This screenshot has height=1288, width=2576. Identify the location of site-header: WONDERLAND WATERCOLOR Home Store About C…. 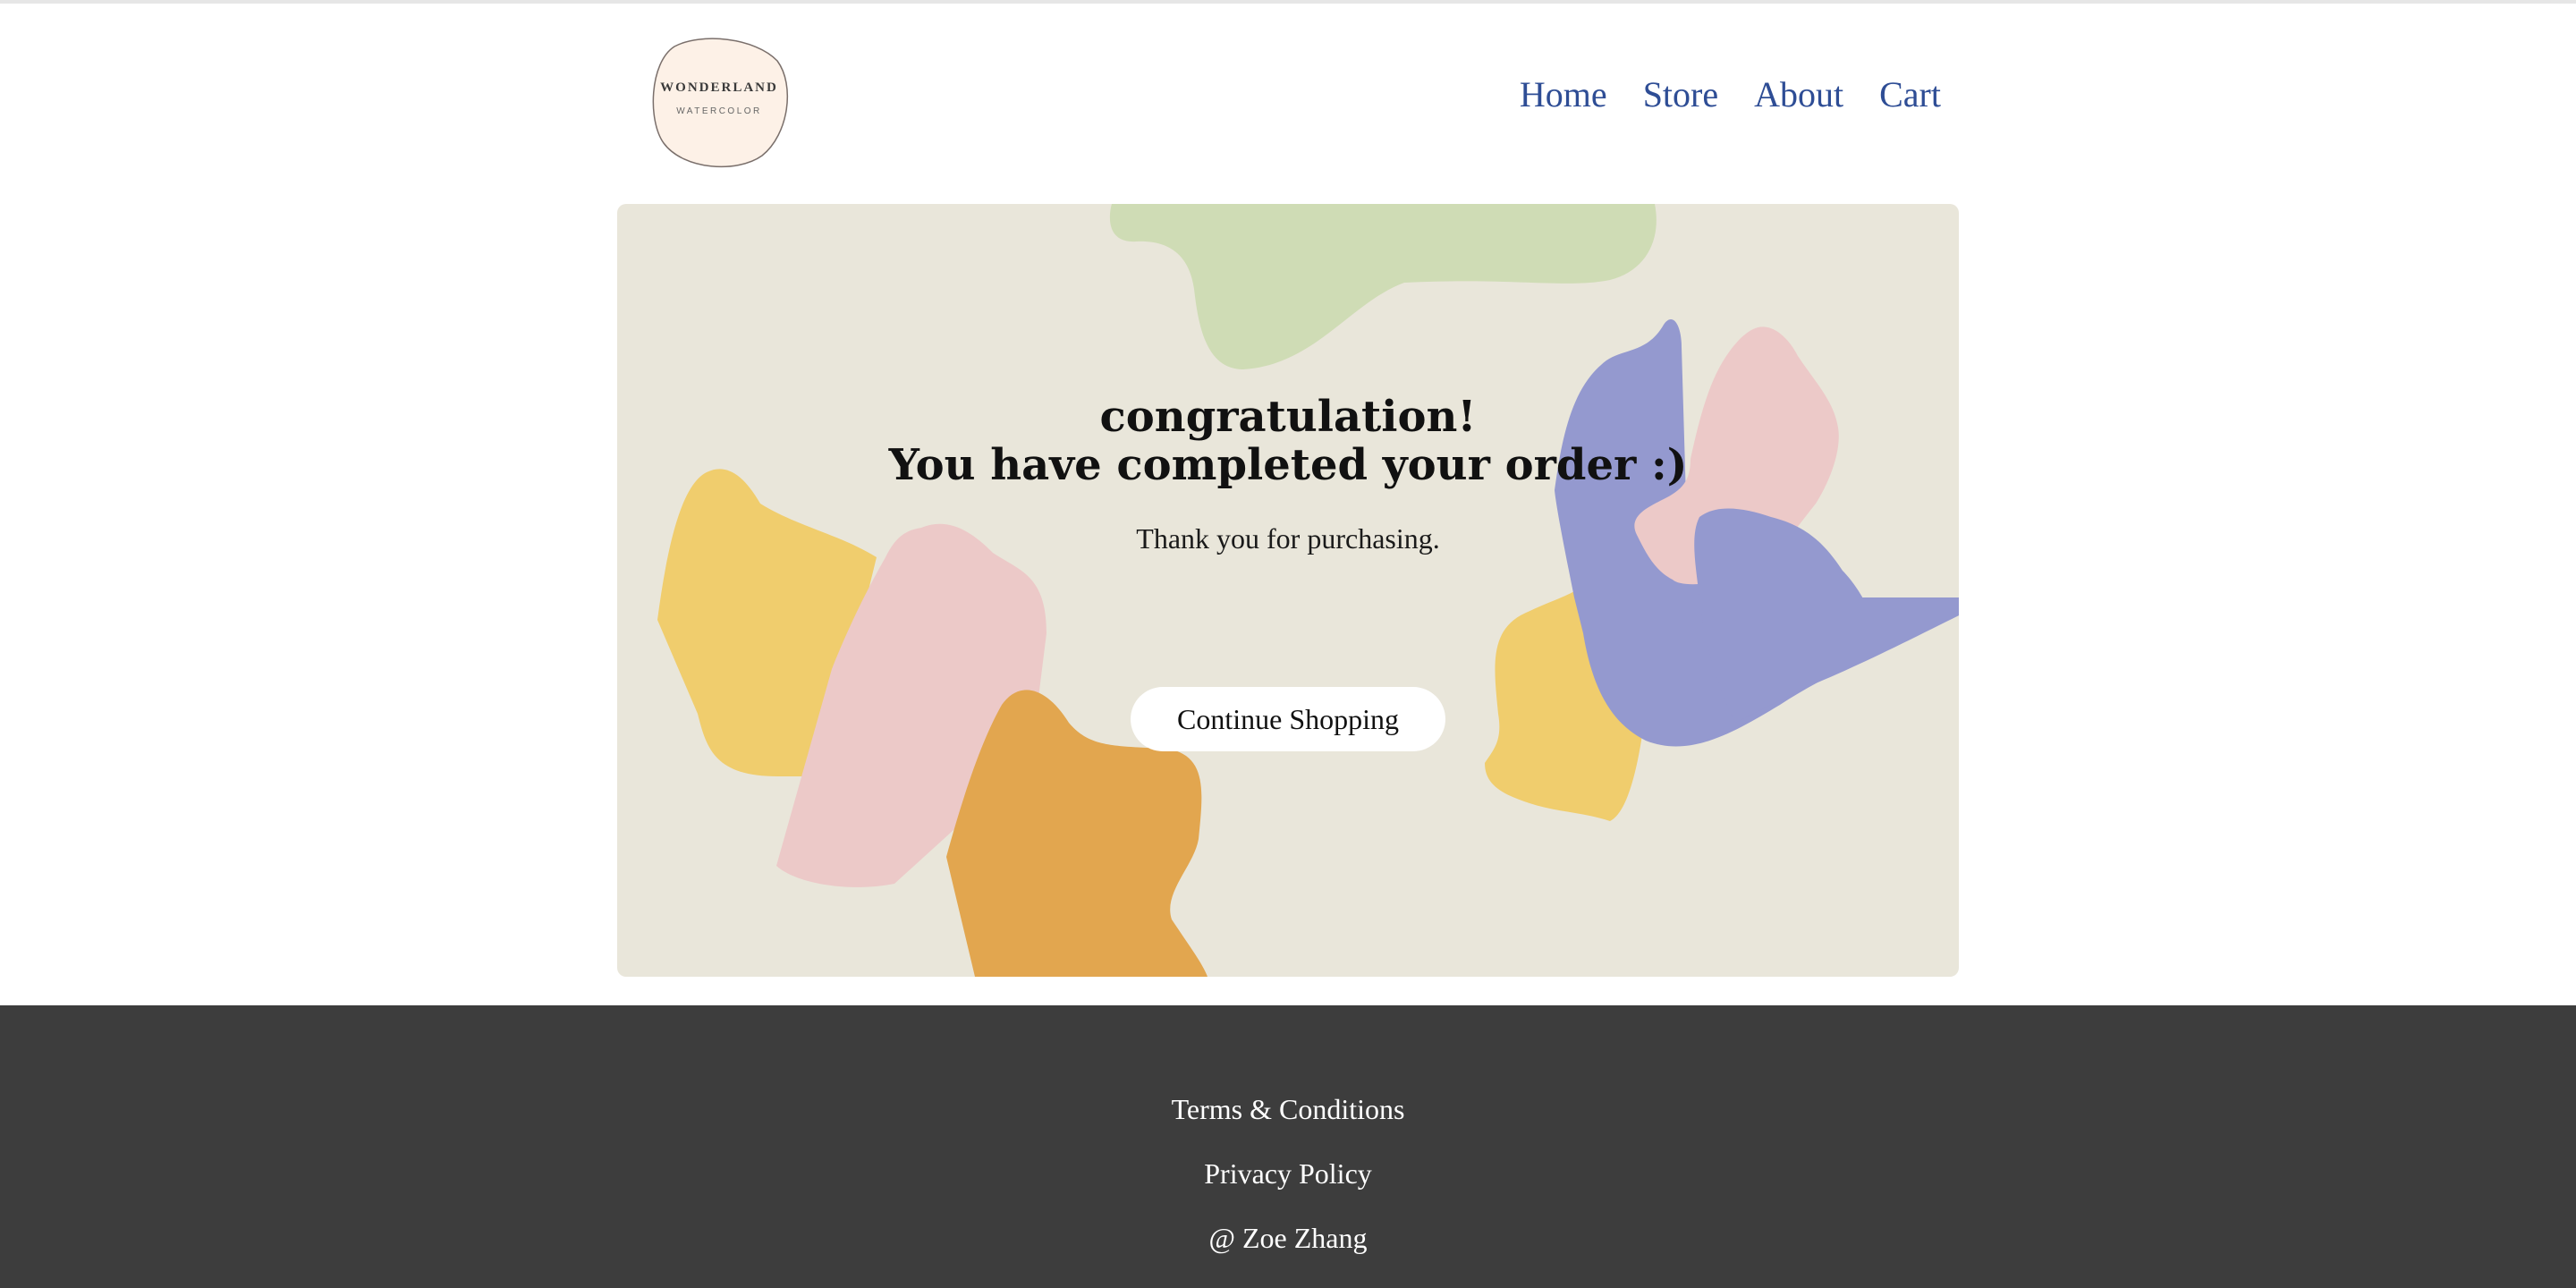
(1288, 99).